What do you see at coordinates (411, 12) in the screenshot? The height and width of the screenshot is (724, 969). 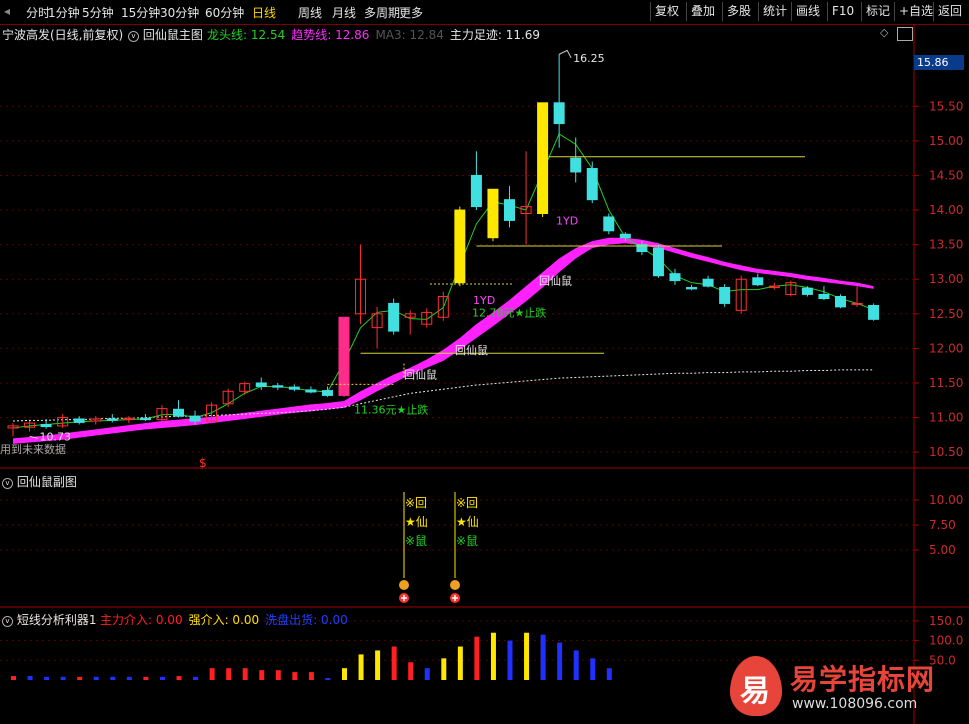 I see `period-tab-10: 更多` at bounding box center [411, 12].